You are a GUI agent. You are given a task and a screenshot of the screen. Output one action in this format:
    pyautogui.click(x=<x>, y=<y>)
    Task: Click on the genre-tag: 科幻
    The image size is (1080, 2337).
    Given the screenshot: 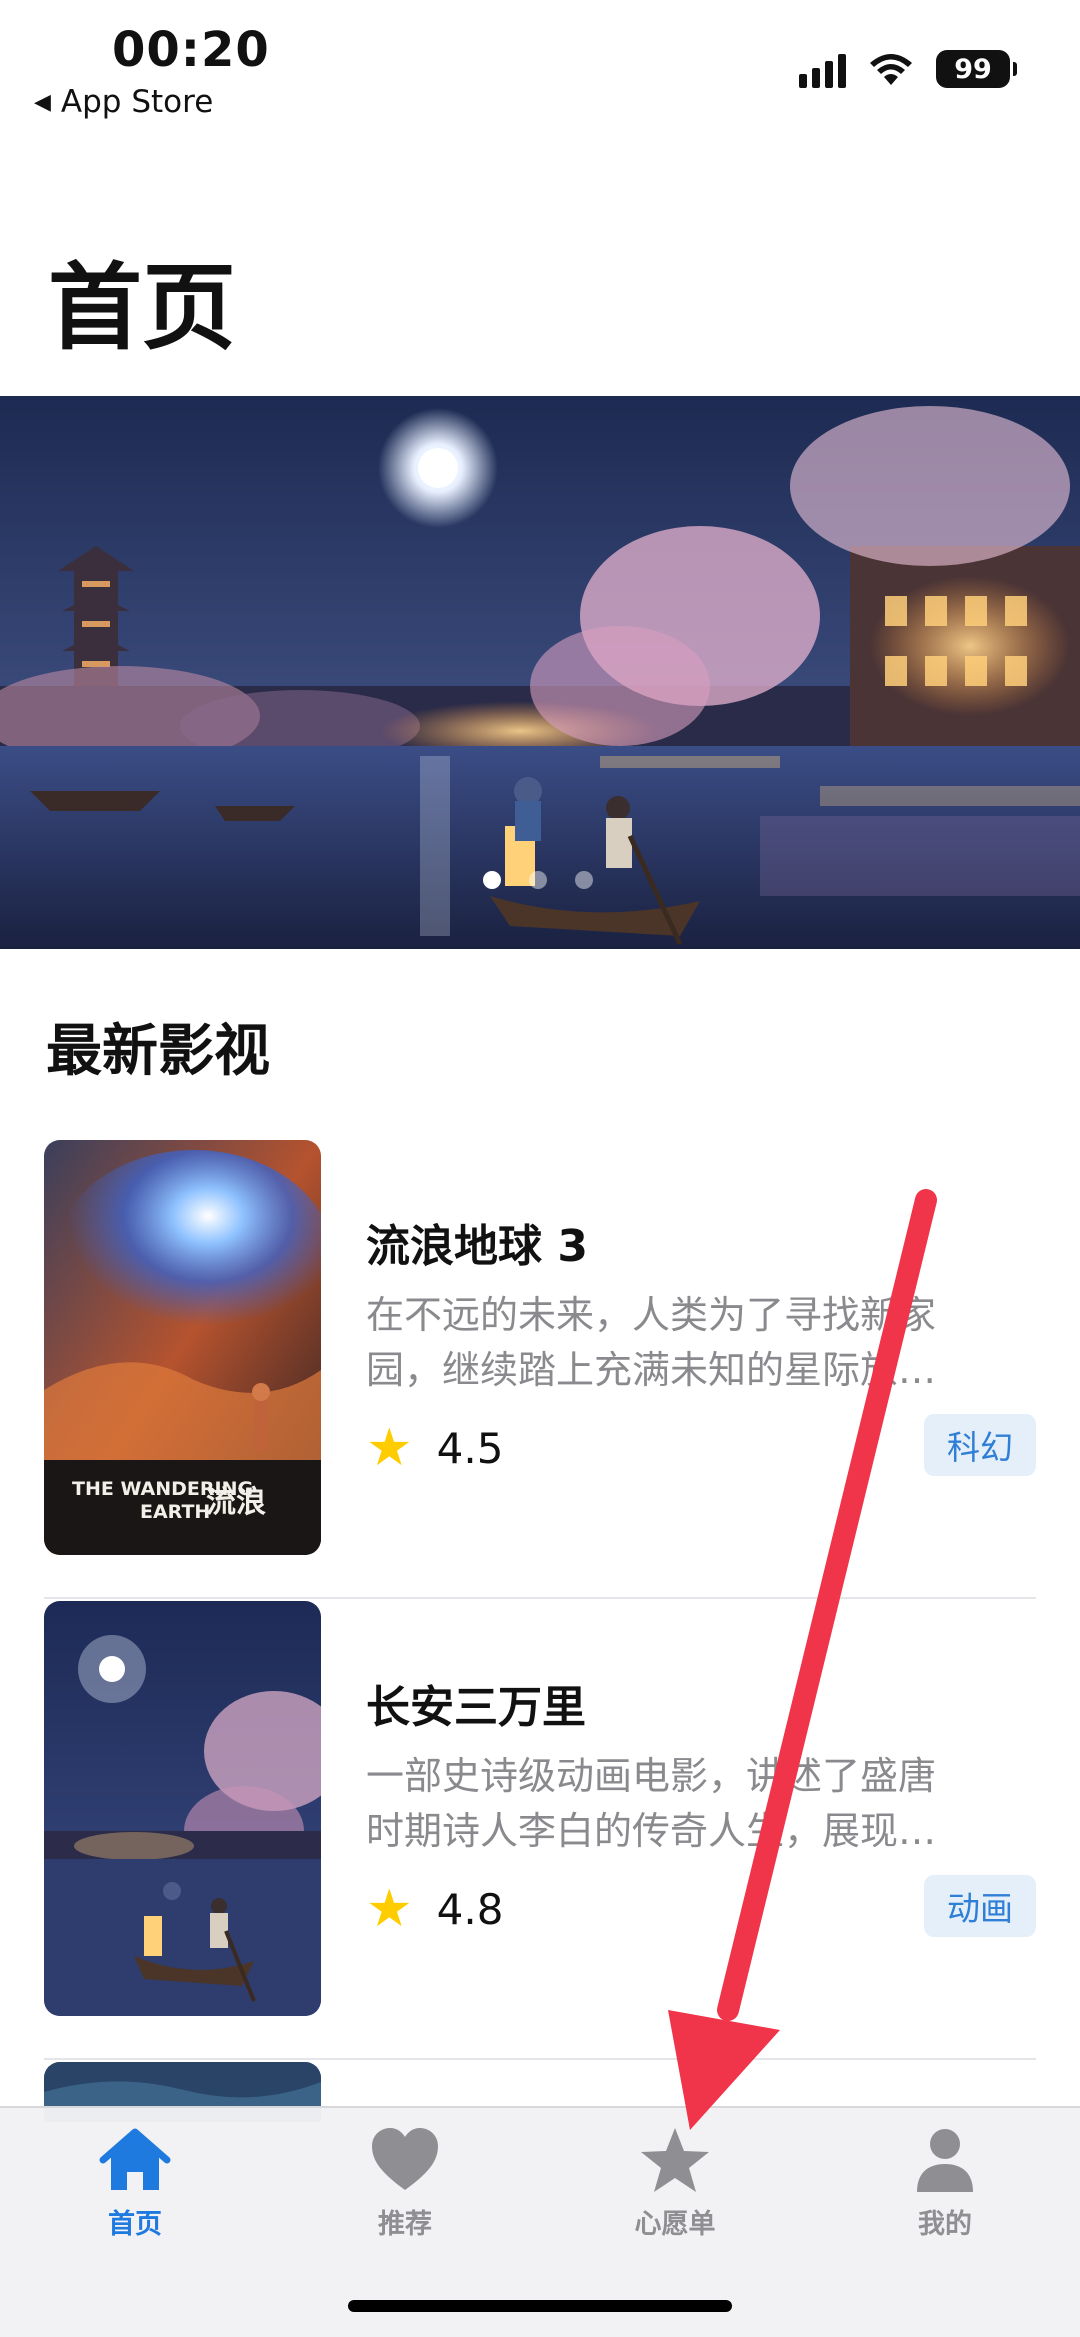 What is the action you would take?
    pyautogui.click(x=980, y=1445)
    